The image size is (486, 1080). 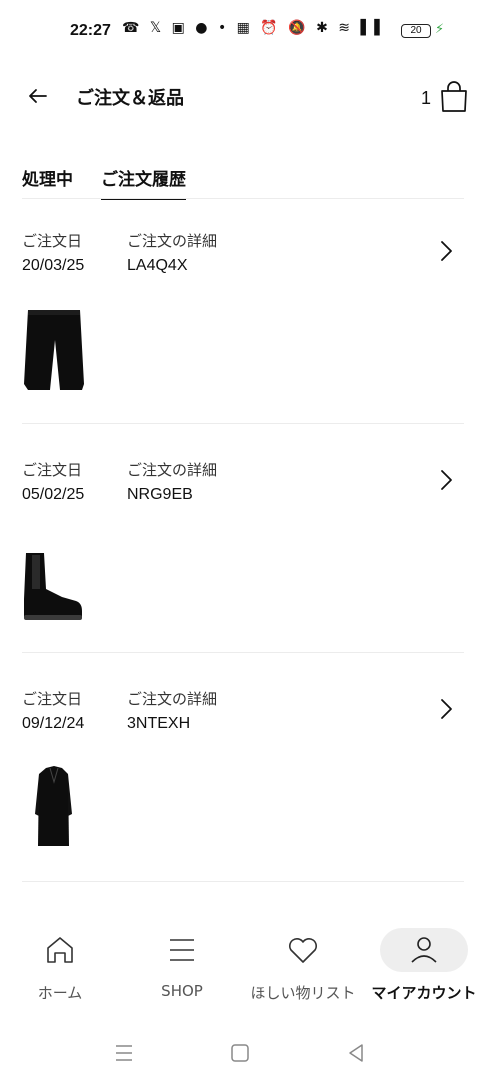 What do you see at coordinates (426, 98) in the screenshot?
I see `cart-count: 1` at bounding box center [426, 98].